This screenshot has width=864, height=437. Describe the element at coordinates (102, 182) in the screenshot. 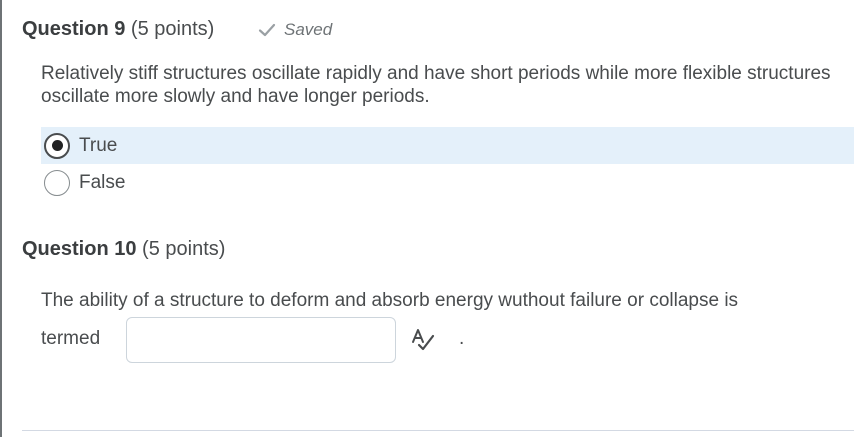

I see `option-false-label: False` at that location.